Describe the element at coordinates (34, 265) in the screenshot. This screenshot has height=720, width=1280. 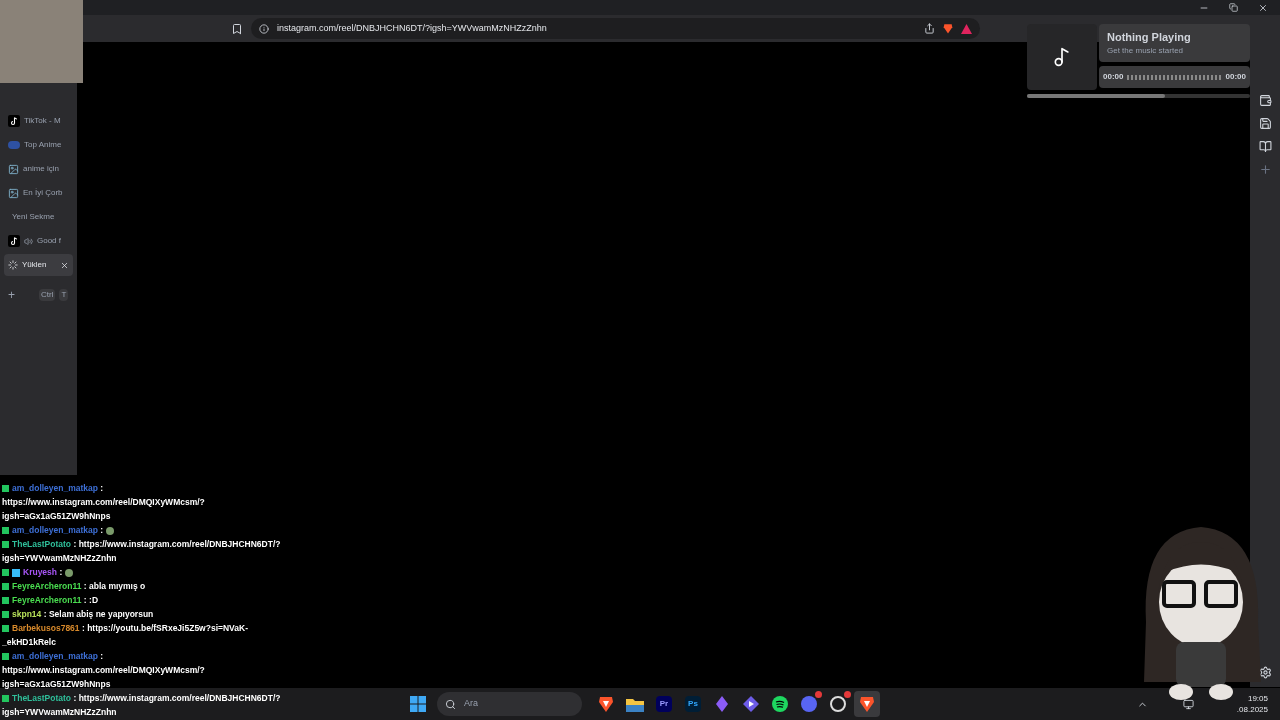
I see `tab-title: Yüklen` at that location.